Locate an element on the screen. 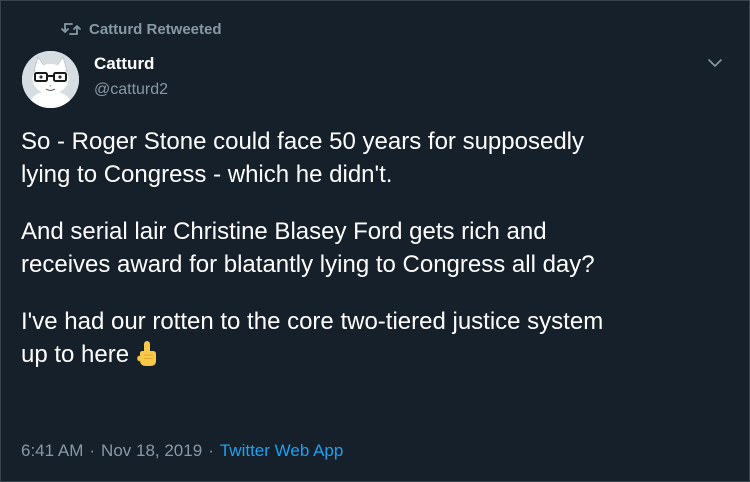  retweet-icon is located at coordinates (71, 29).